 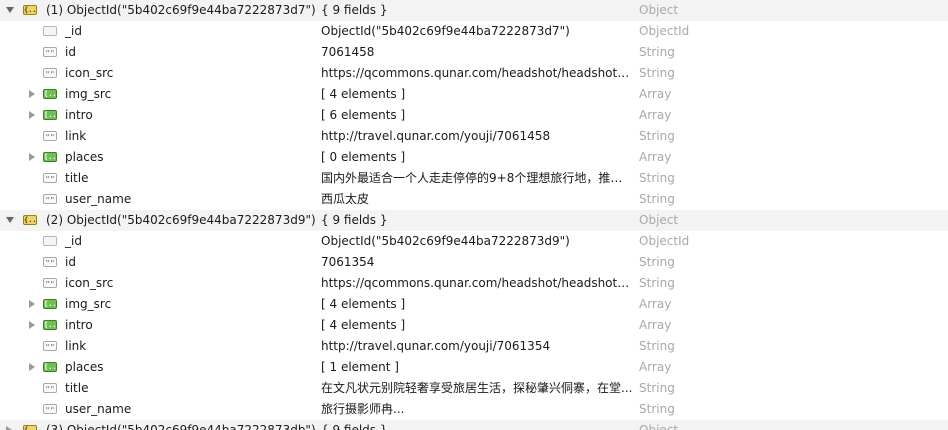 I want to click on field-row: [..] intro [ 4 elements ] Array, so click(x=474, y=325).